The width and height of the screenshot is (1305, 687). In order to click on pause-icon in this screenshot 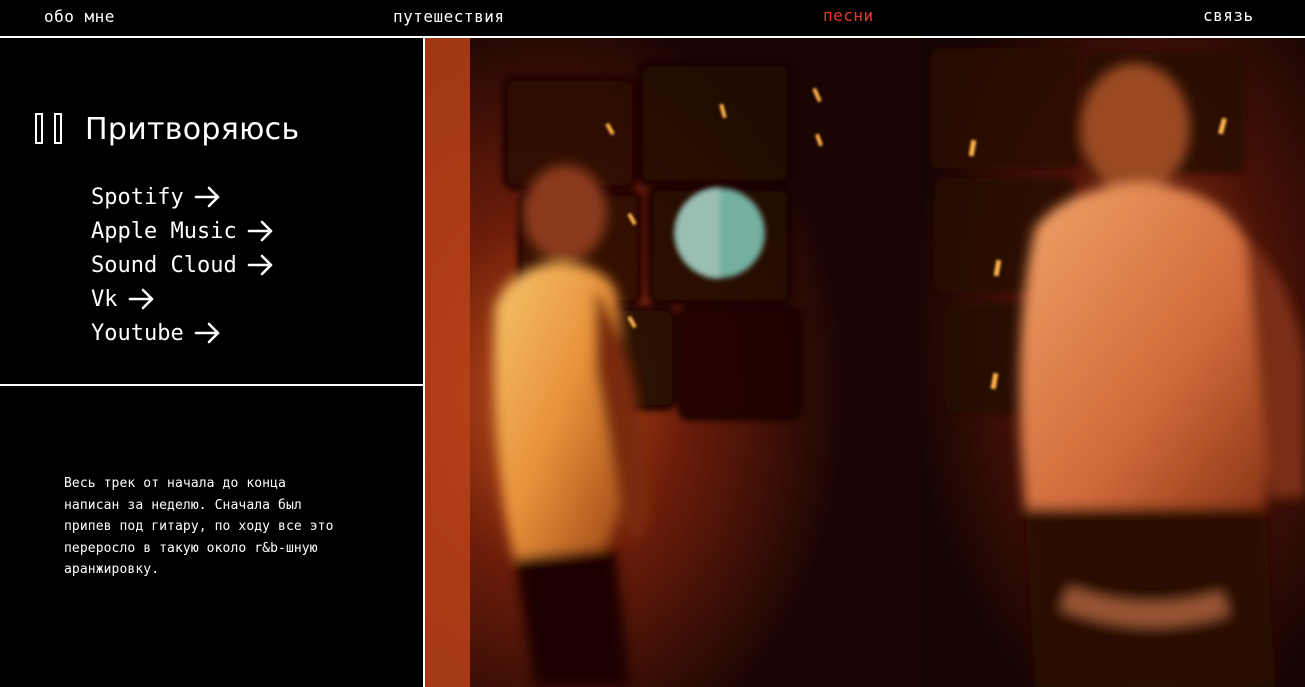, I will do `click(50, 130)`.